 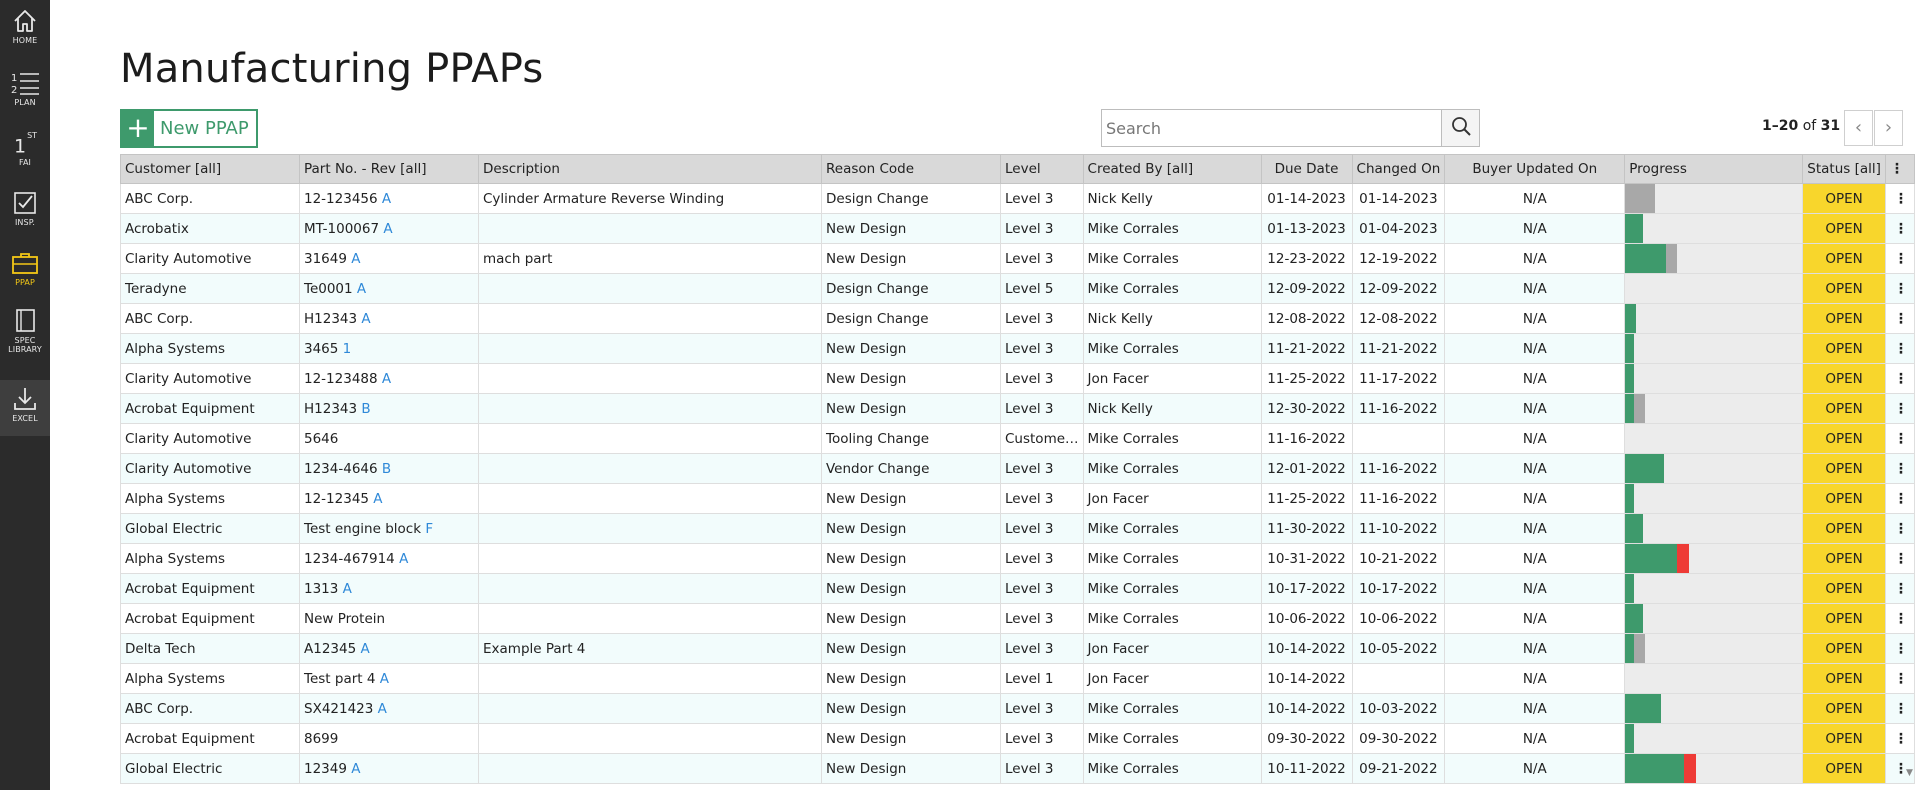 What do you see at coordinates (389, 169) in the screenshot?
I see `column-header-part: Part No. - Rev [all]` at bounding box center [389, 169].